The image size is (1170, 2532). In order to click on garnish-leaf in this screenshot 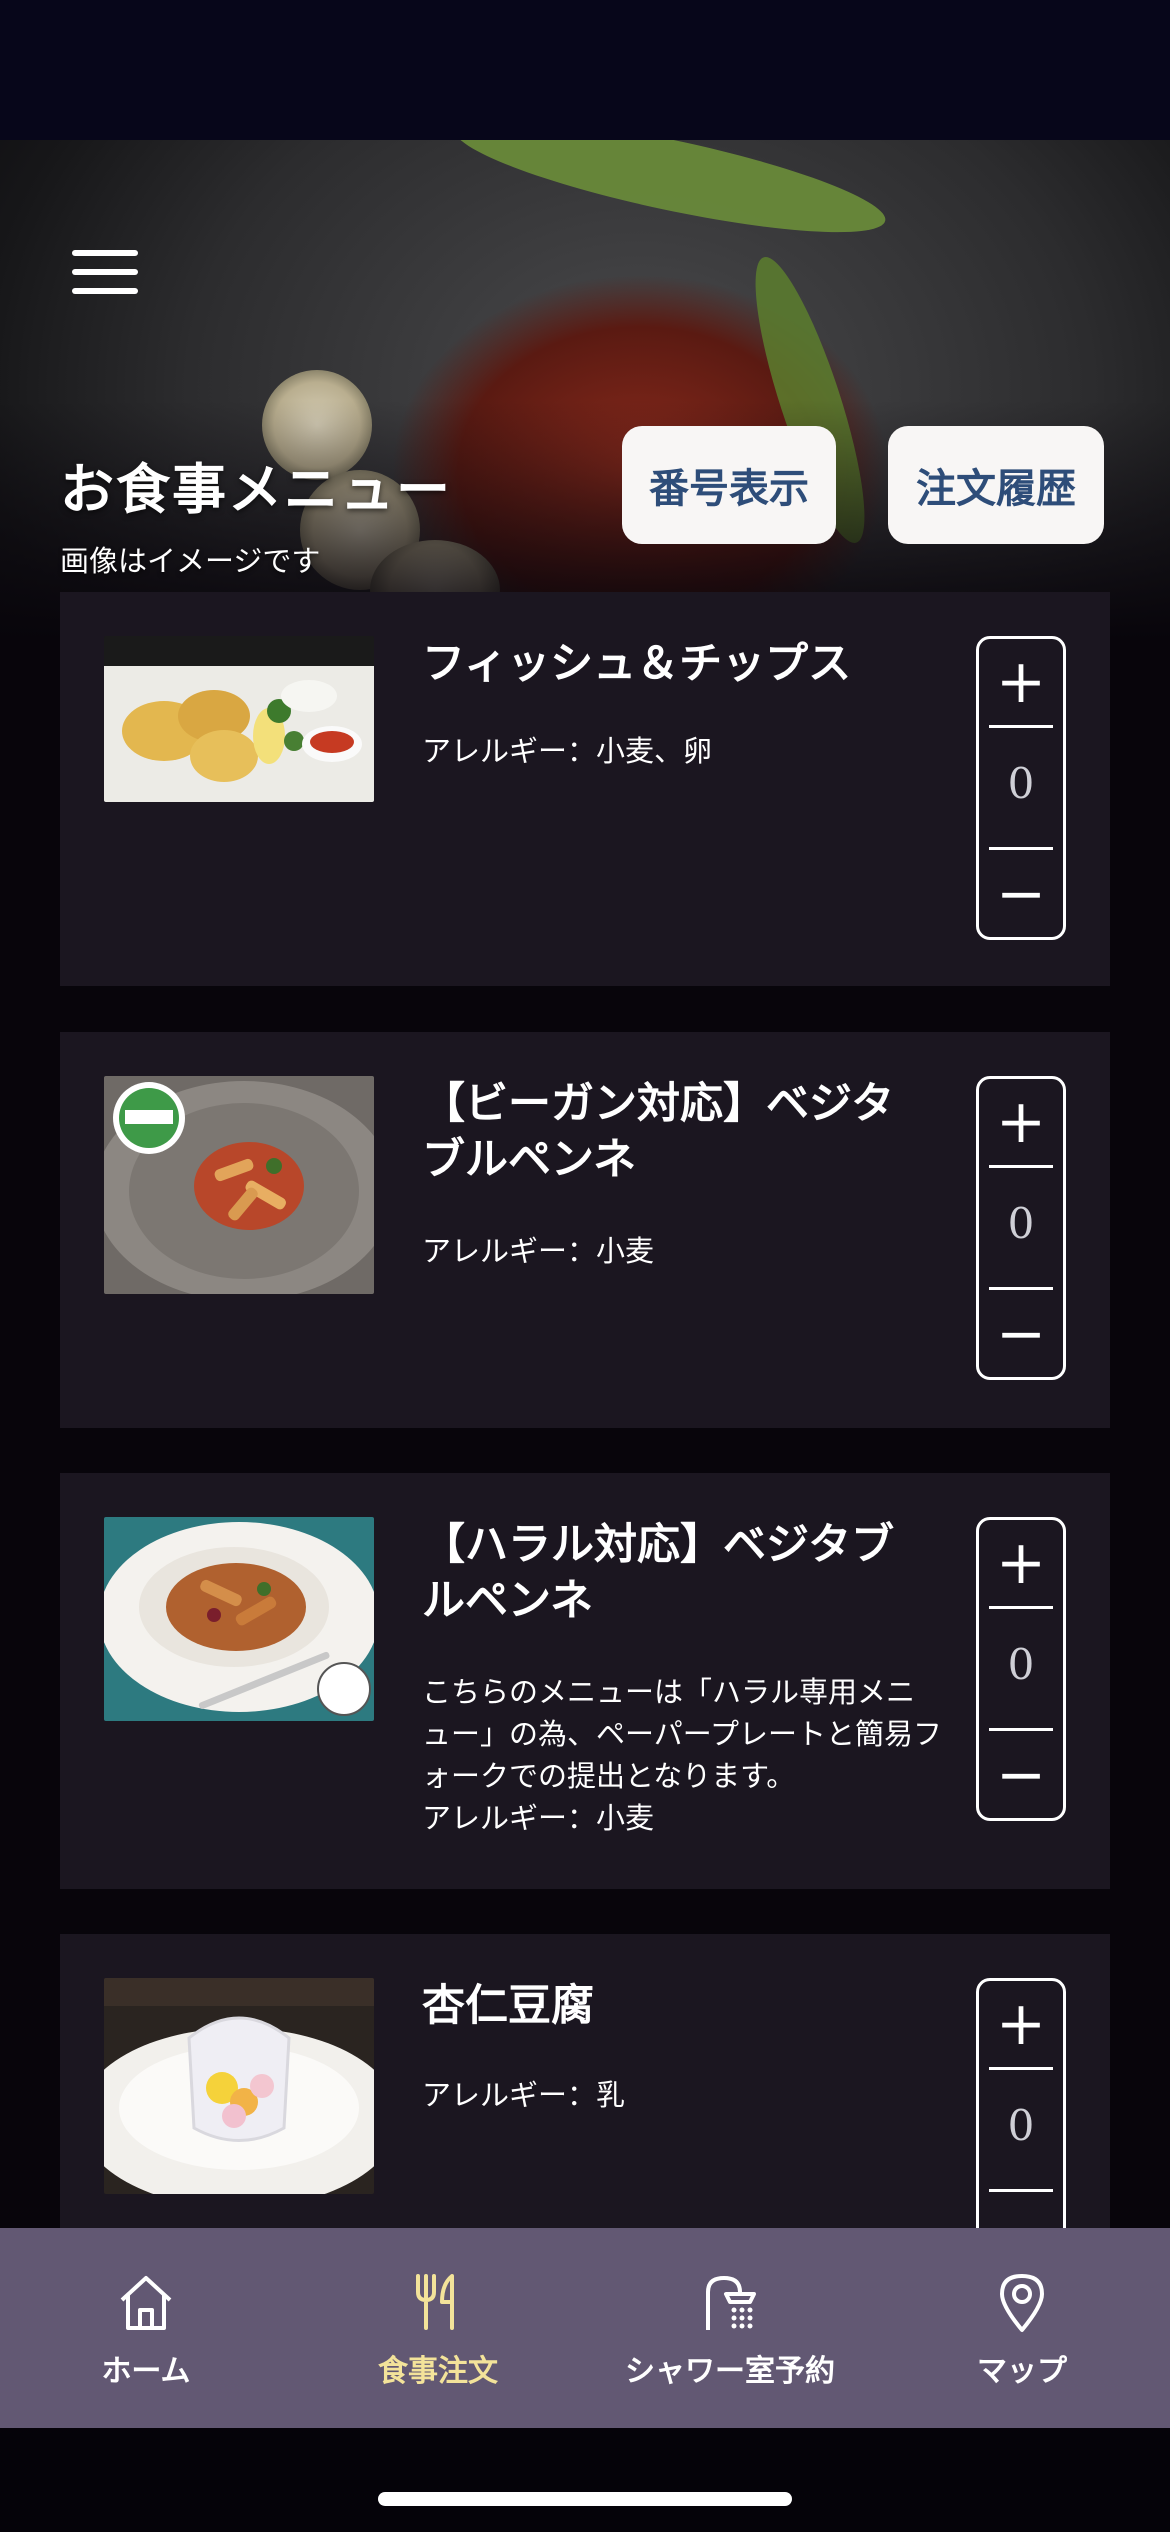, I will do `click(670, 197)`.